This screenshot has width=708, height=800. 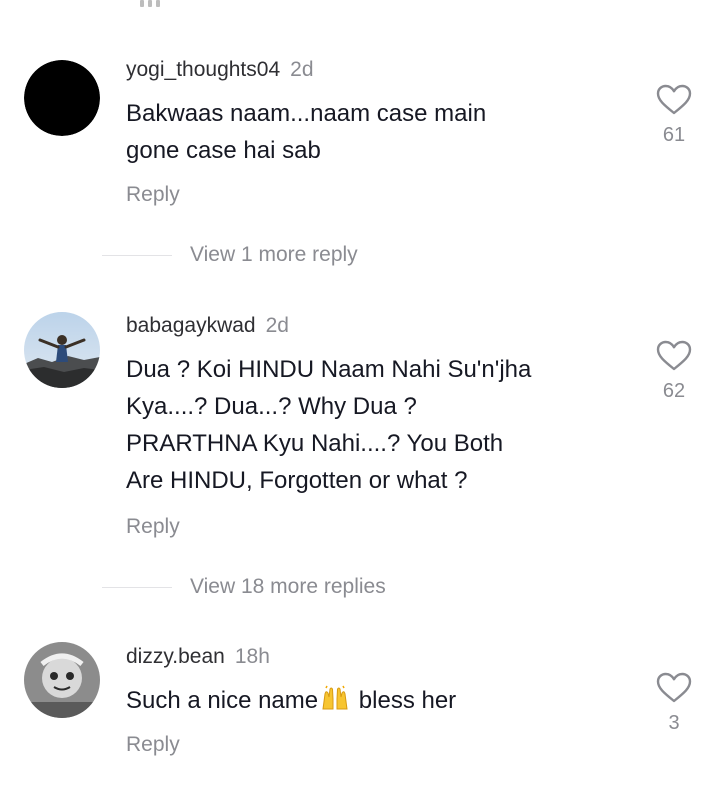 What do you see at coordinates (674, 135) in the screenshot?
I see `like-count: 61` at bounding box center [674, 135].